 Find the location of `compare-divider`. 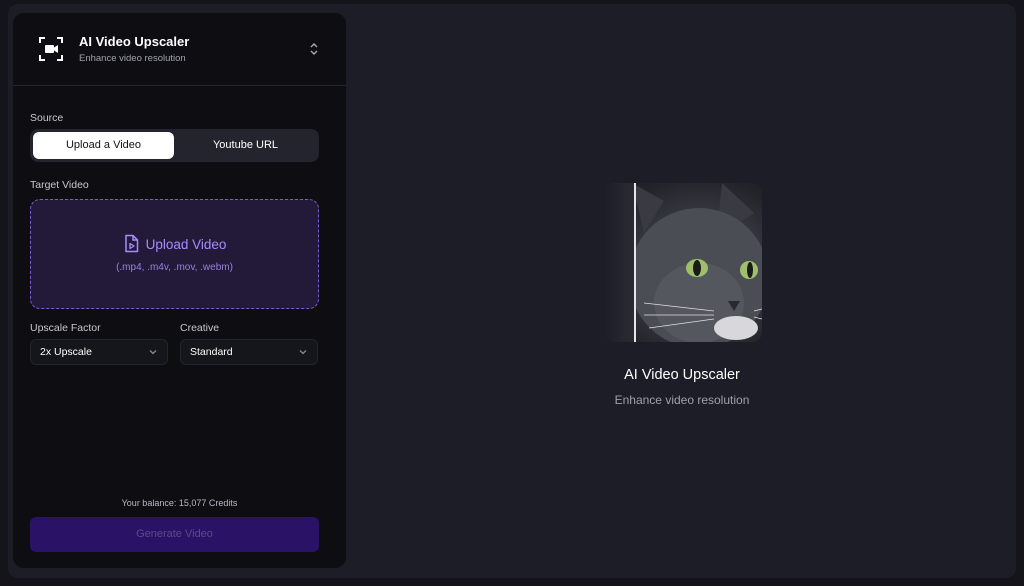

compare-divider is located at coordinates (635, 262).